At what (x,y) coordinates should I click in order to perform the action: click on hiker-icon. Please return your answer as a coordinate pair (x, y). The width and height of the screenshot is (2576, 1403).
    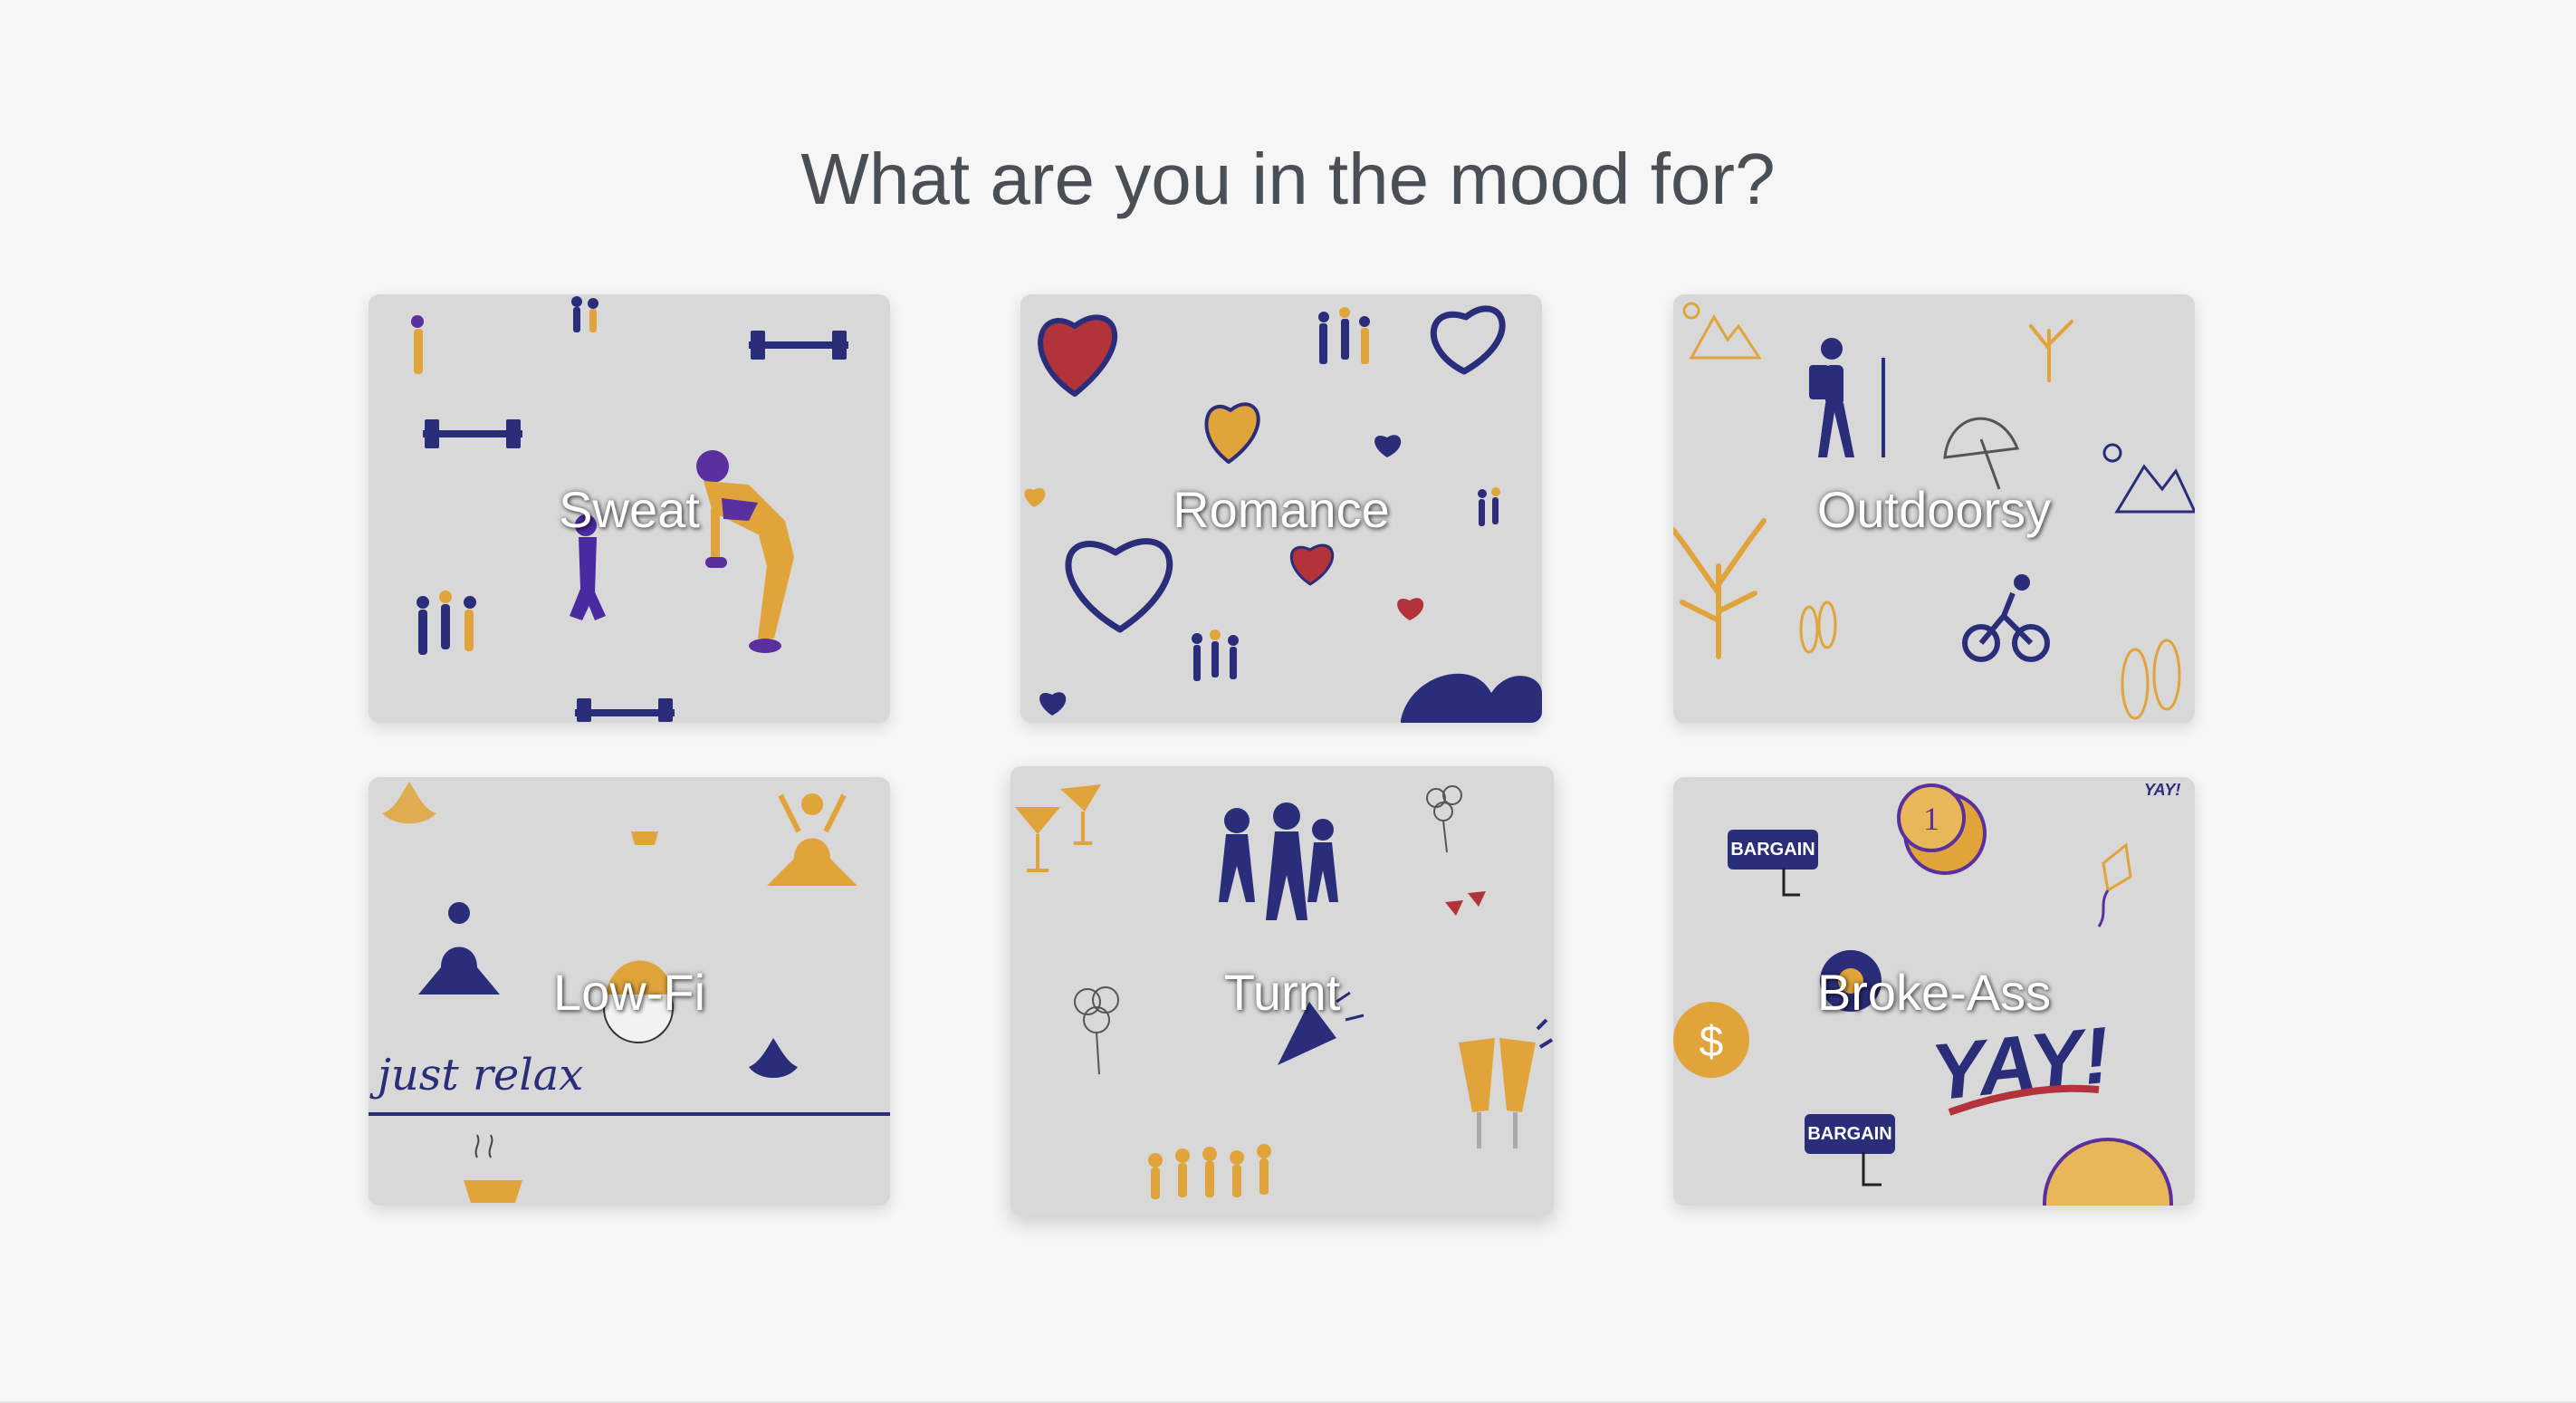
    Looking at the image, I should click on (1847, 397).